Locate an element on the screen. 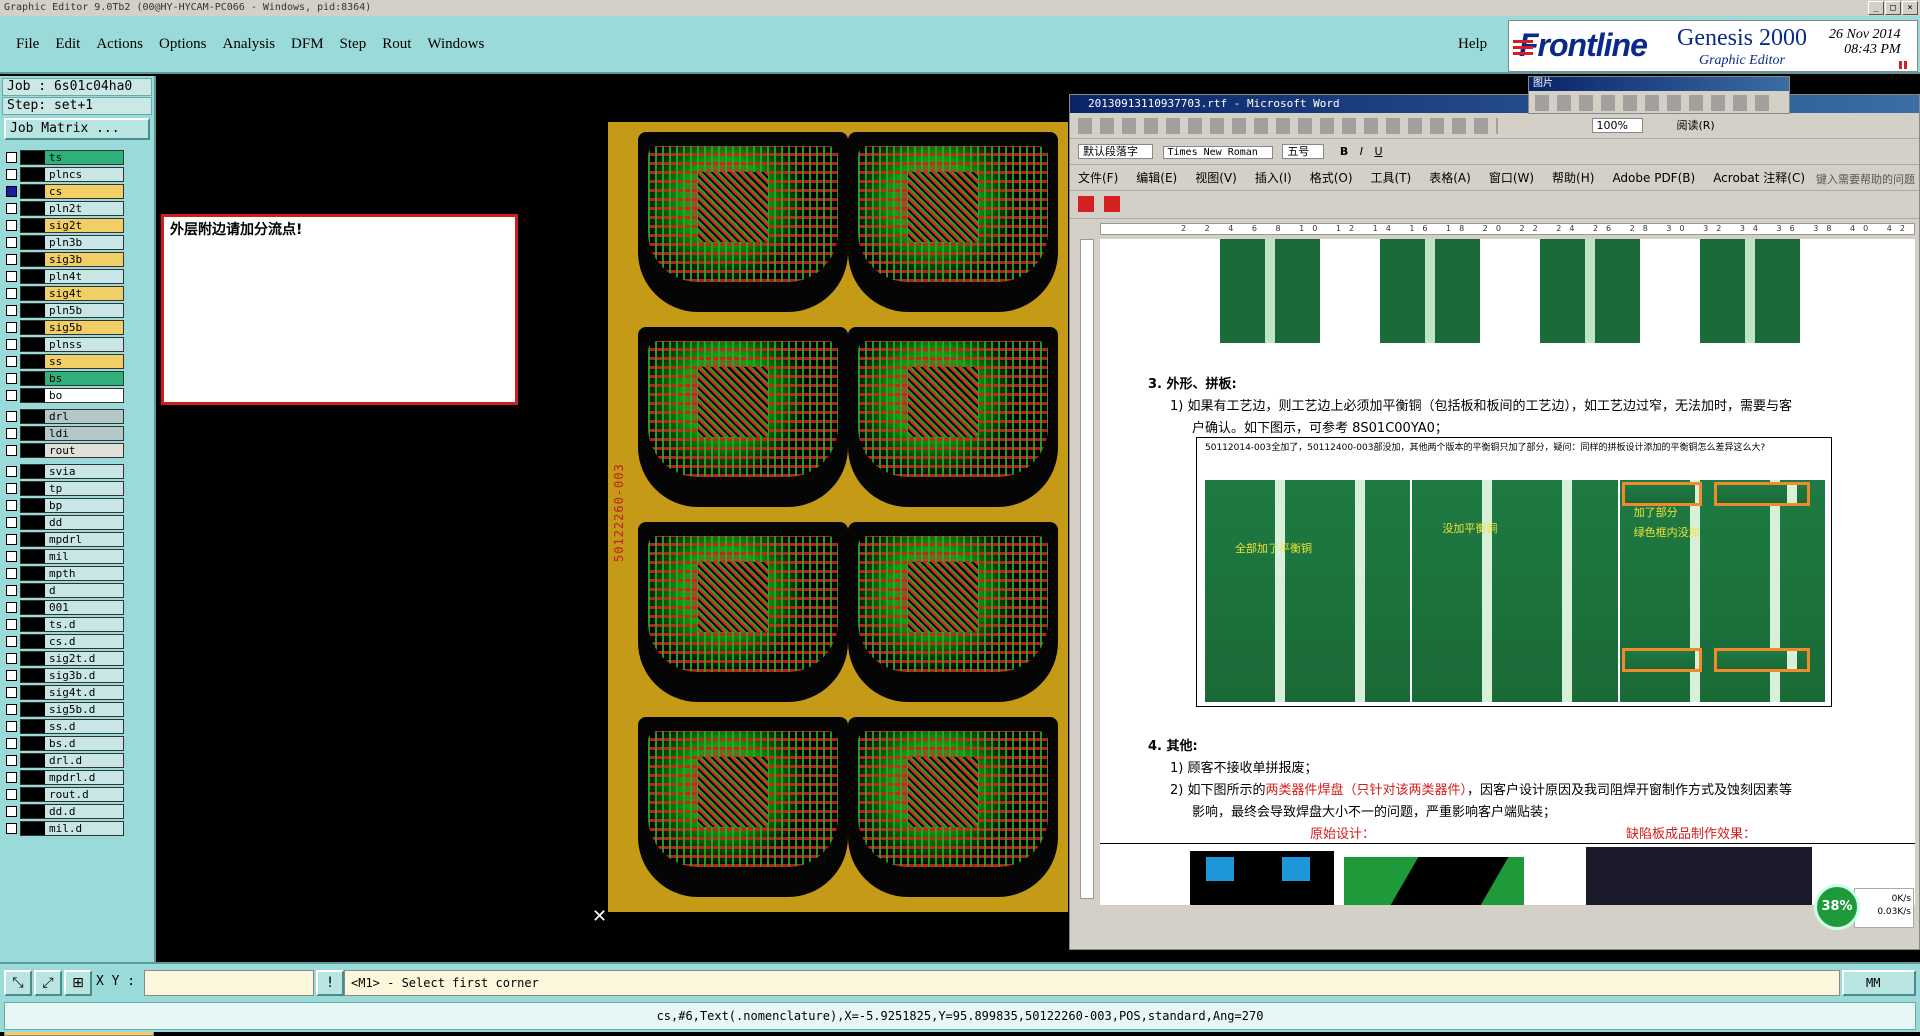 This screenshot has width=1920, height=1036. picture-toolbar: 图片 is located at coordinates (1659, 95).